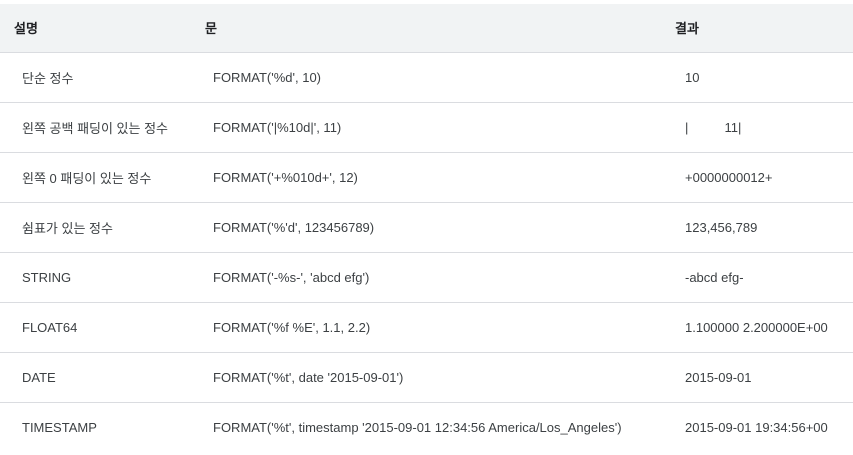  I want to click on cell-statement: FORMAT('%f %E', 1.1, 2.2), so click(292, 327).